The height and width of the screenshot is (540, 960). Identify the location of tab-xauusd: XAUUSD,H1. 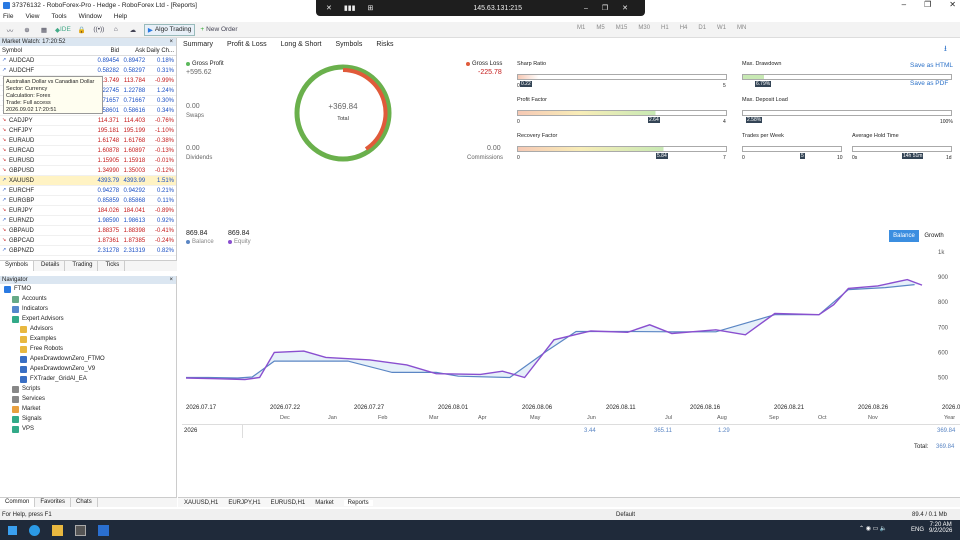
(201, 503).